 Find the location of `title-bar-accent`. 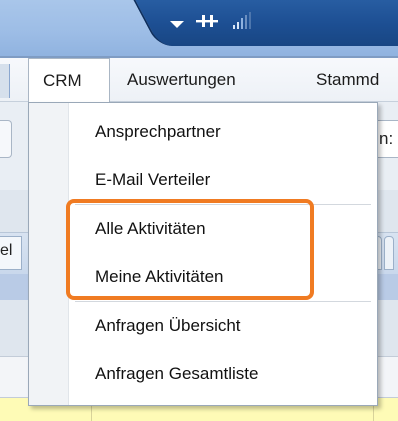

title-bar-accent is located at coordinates (263, 23).